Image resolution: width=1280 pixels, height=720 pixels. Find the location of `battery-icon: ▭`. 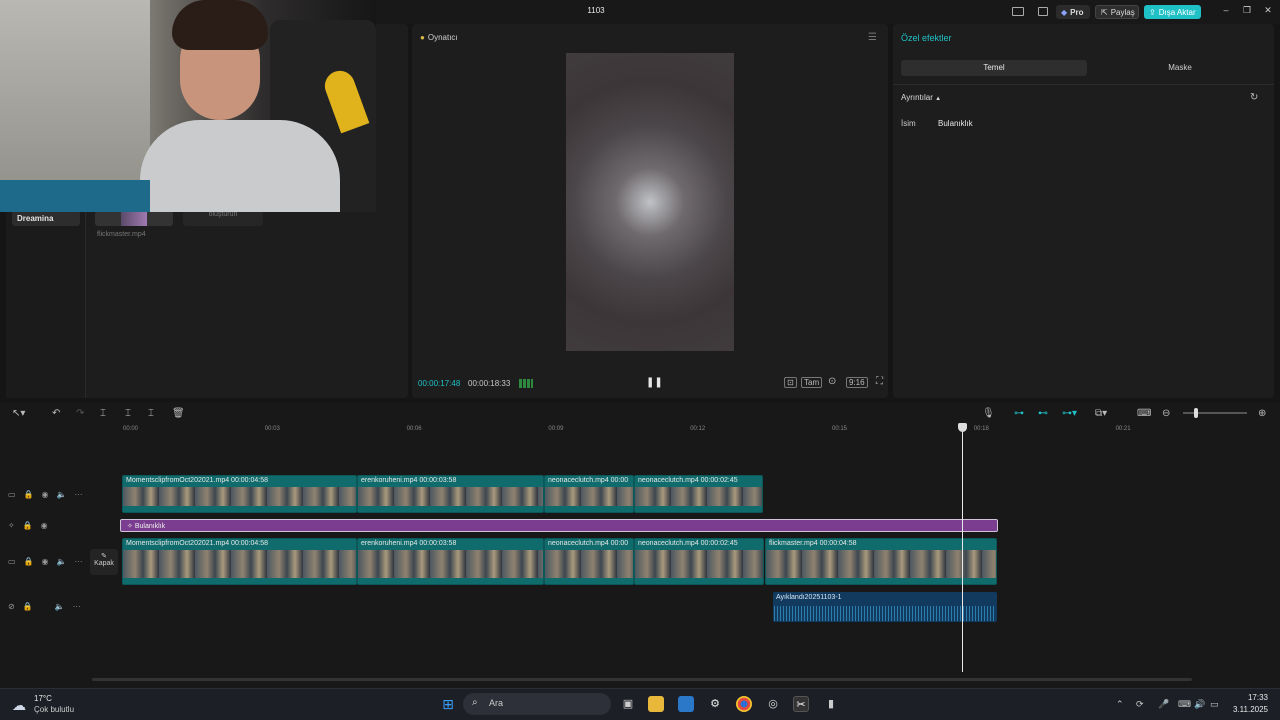

battery-icon: ▭ is located at coordinates (1214, 704).